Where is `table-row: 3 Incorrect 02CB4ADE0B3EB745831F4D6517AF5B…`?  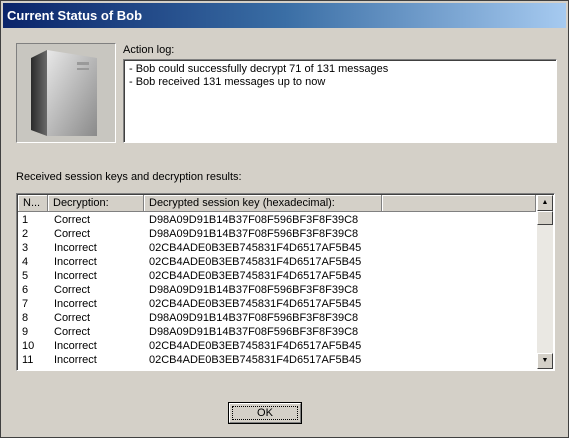 table-row: 3 Incorrect 02CB4ADE0B3EB745831F4D6517AF5B… is located at coordinates (277, 248).